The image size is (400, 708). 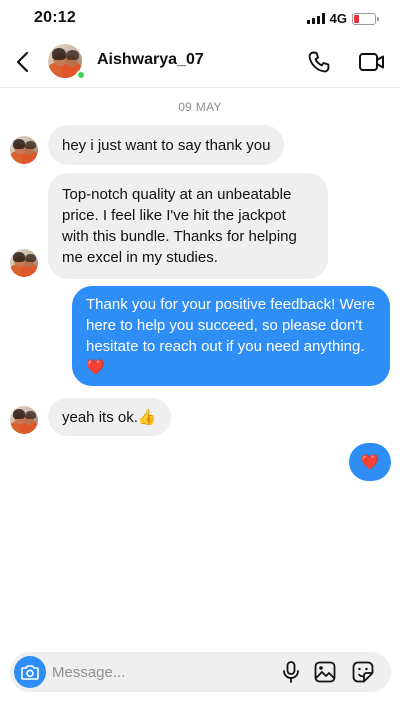 What do you see at coordinates (200, 107) in the screenshot?
I see `date-separator: 09 MAY` at bounding box center [200, 107].